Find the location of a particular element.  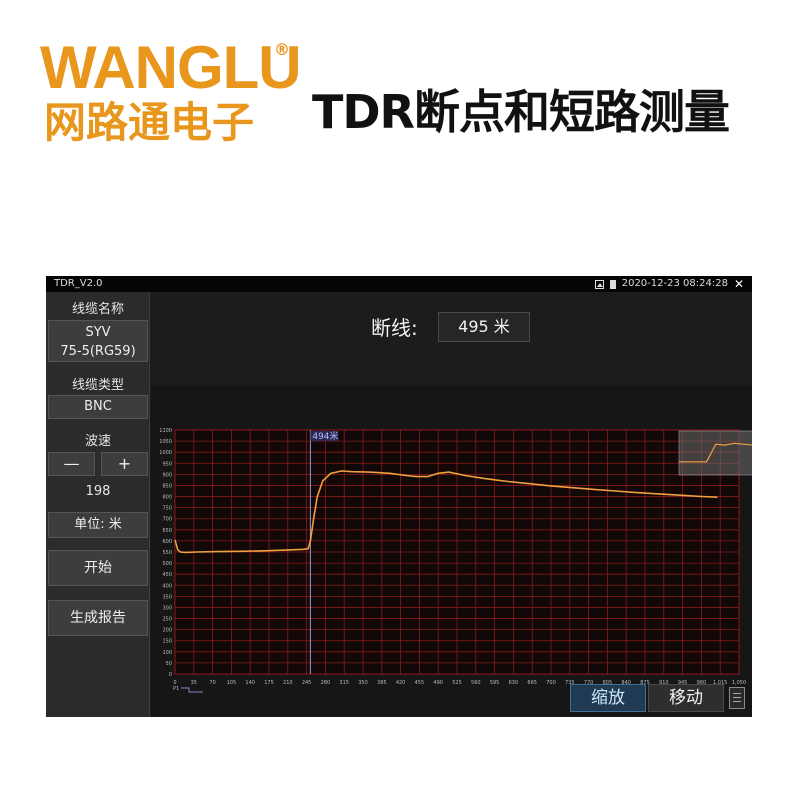

x-tick-label: 595 is located at coordinates (495, 683).